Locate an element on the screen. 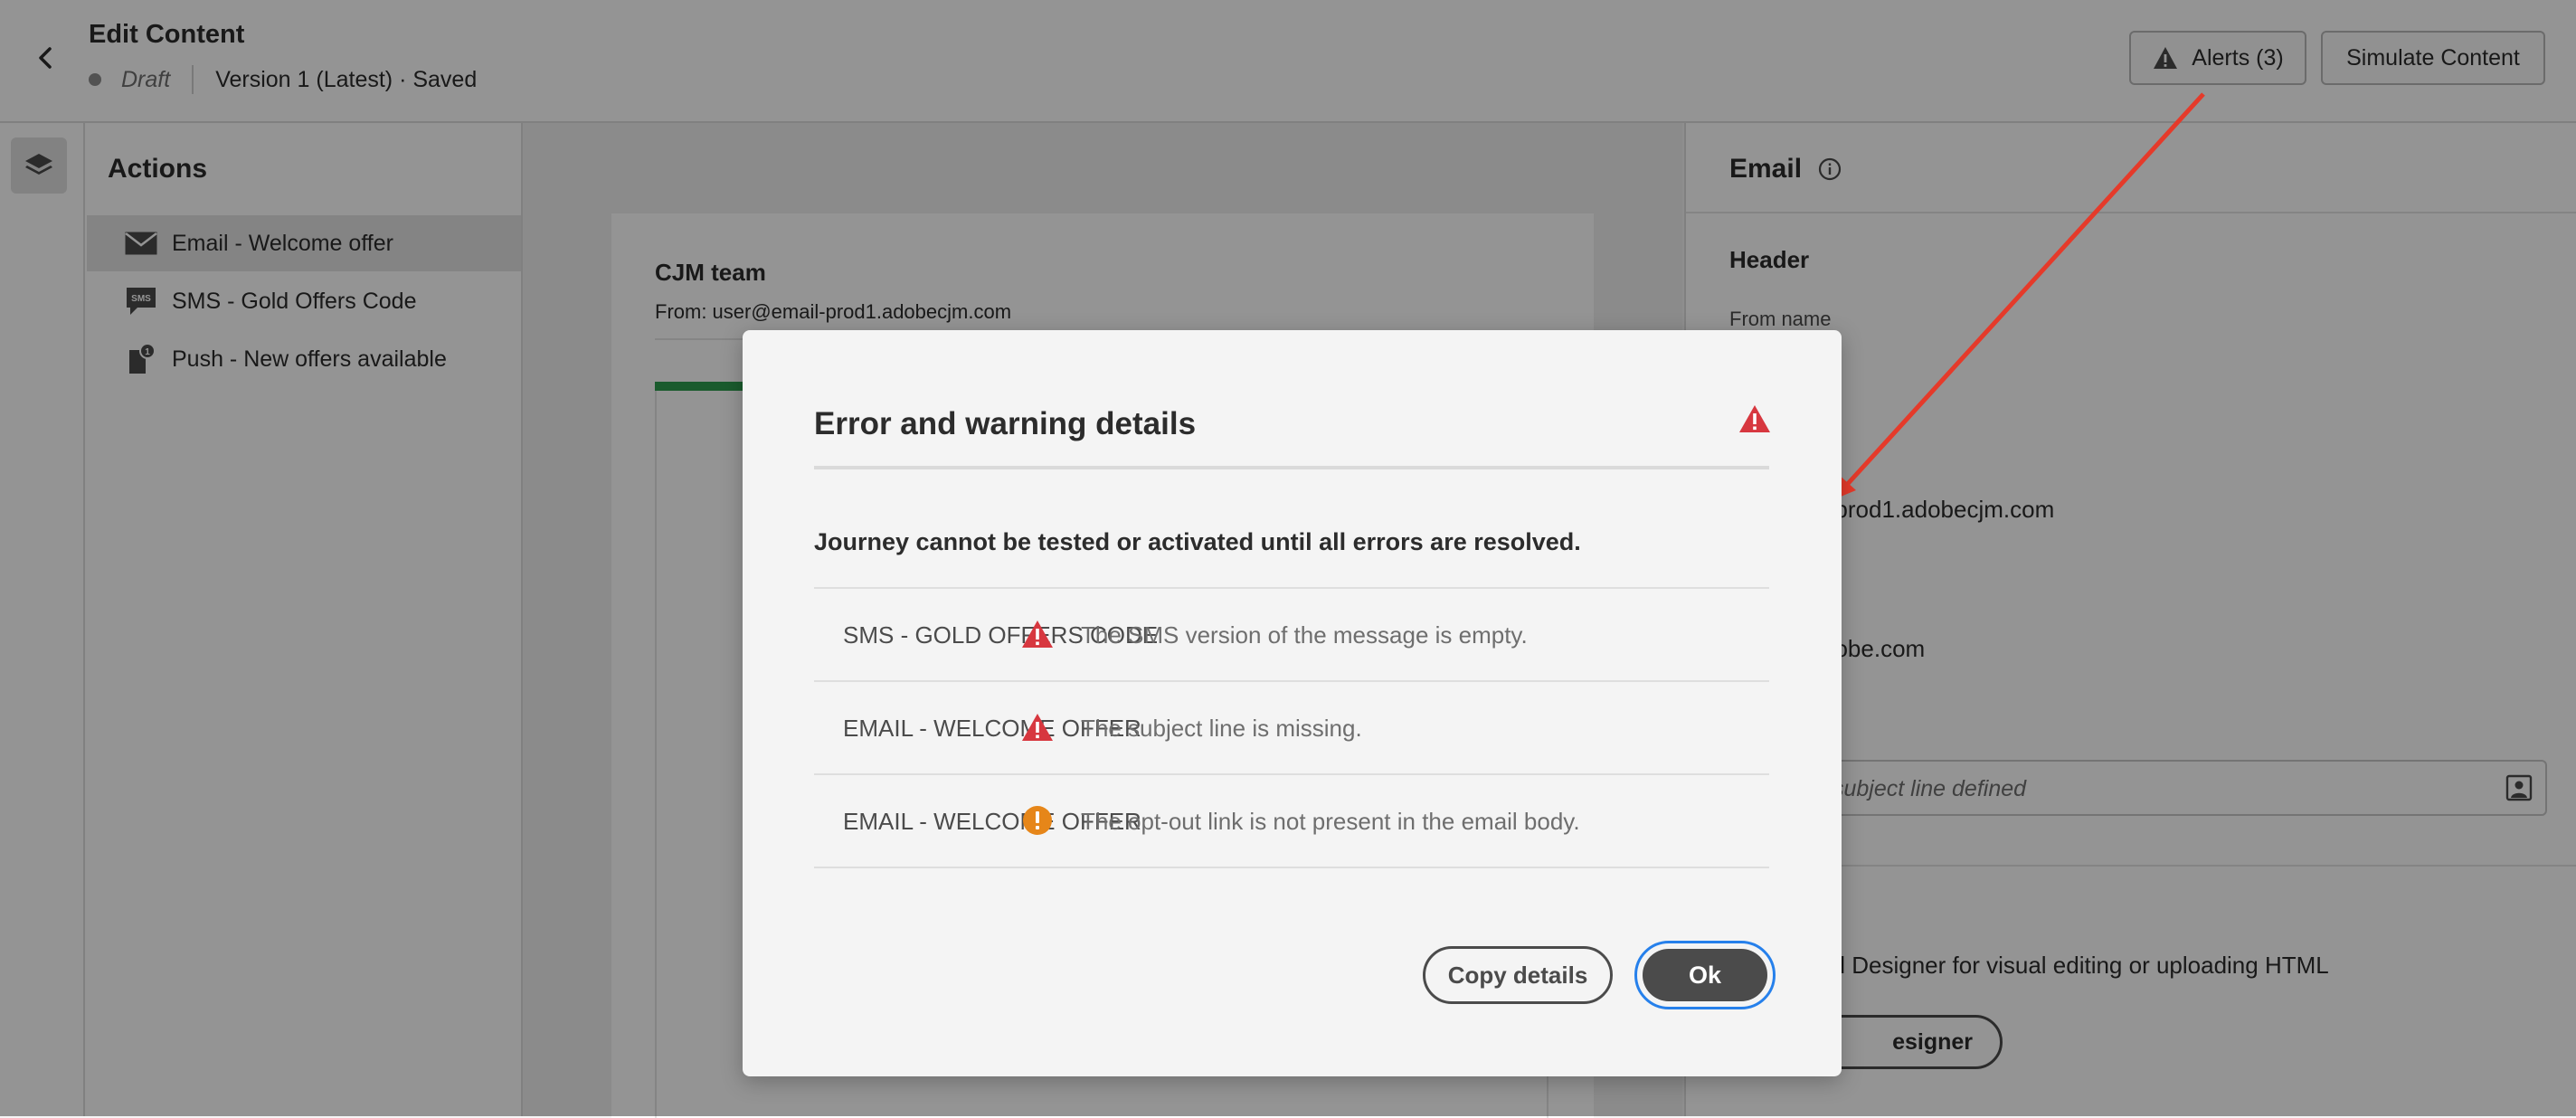  warning-icon is located at coordinates (1037, 820).